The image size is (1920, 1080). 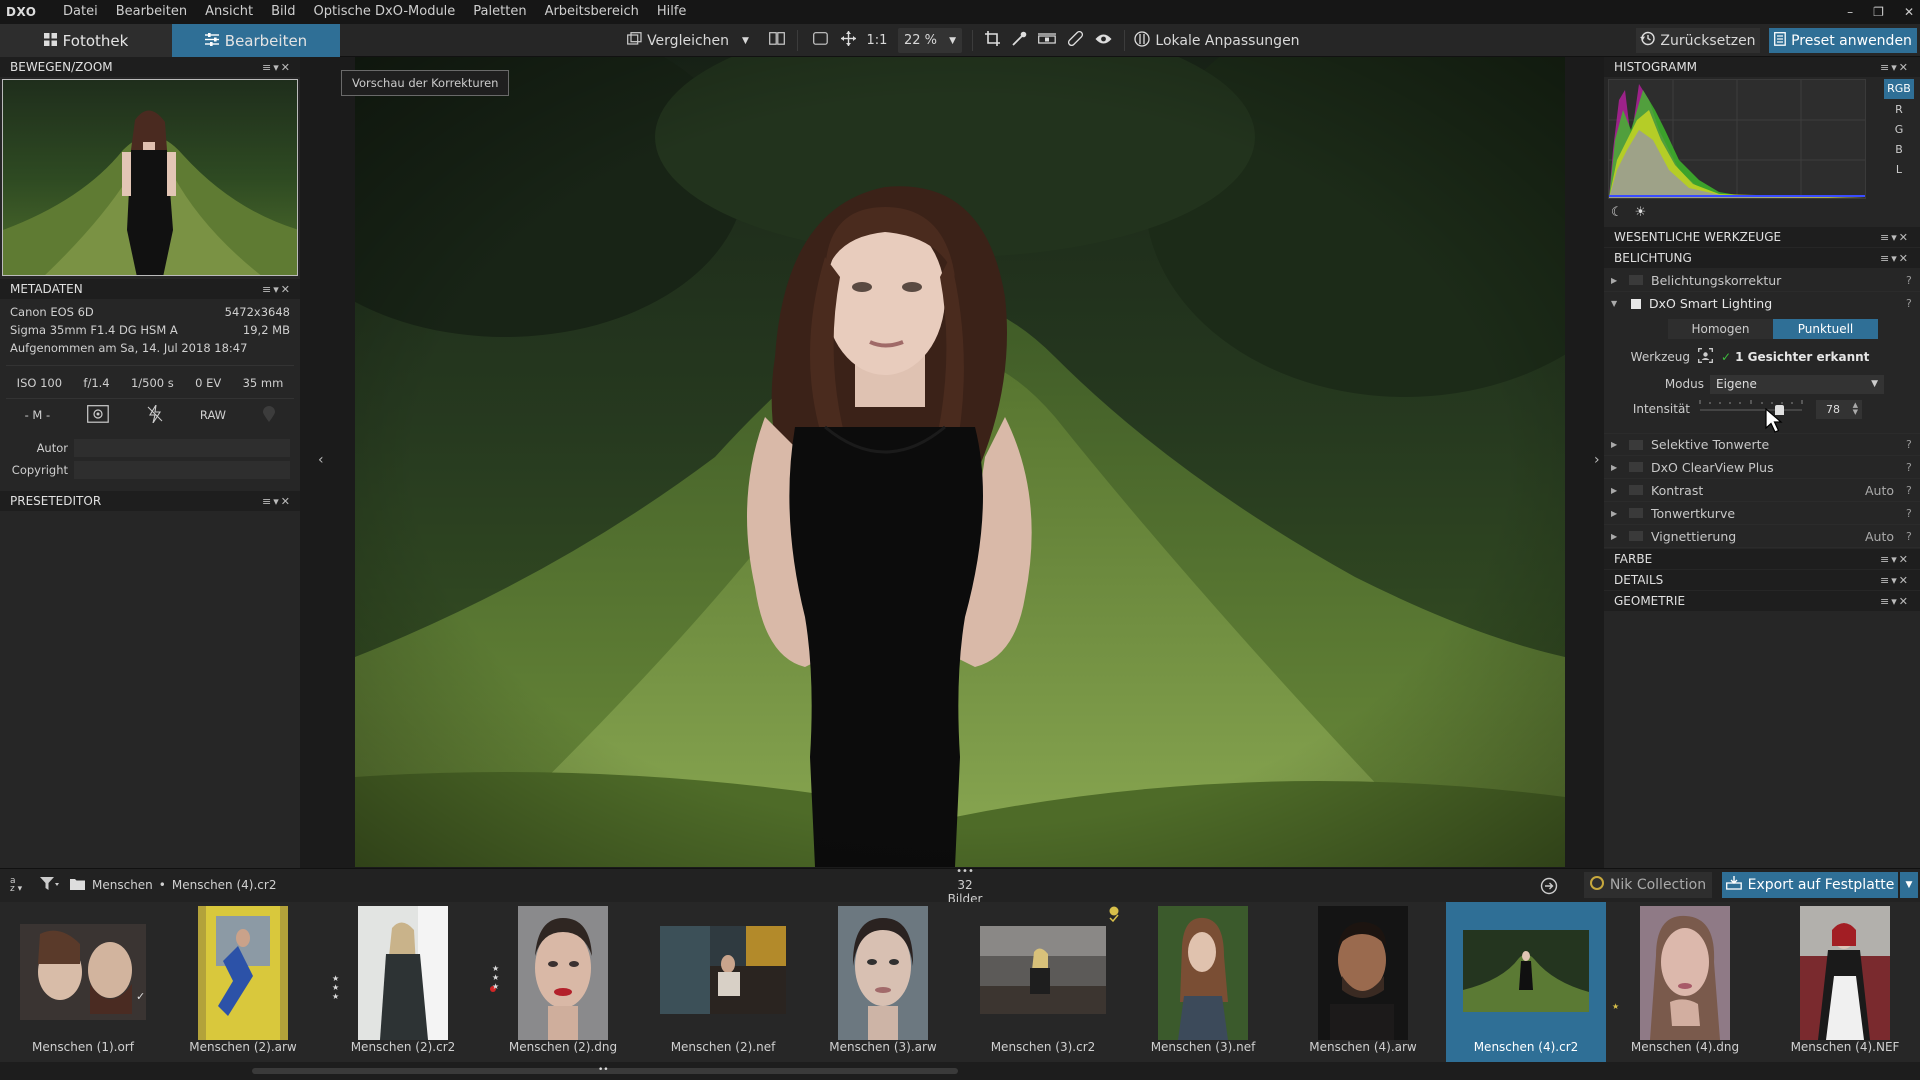 What do you see at coordinates (1103, 40) in the screenshot?
I see `red-eye-button` at bounding box center [1103, 40].